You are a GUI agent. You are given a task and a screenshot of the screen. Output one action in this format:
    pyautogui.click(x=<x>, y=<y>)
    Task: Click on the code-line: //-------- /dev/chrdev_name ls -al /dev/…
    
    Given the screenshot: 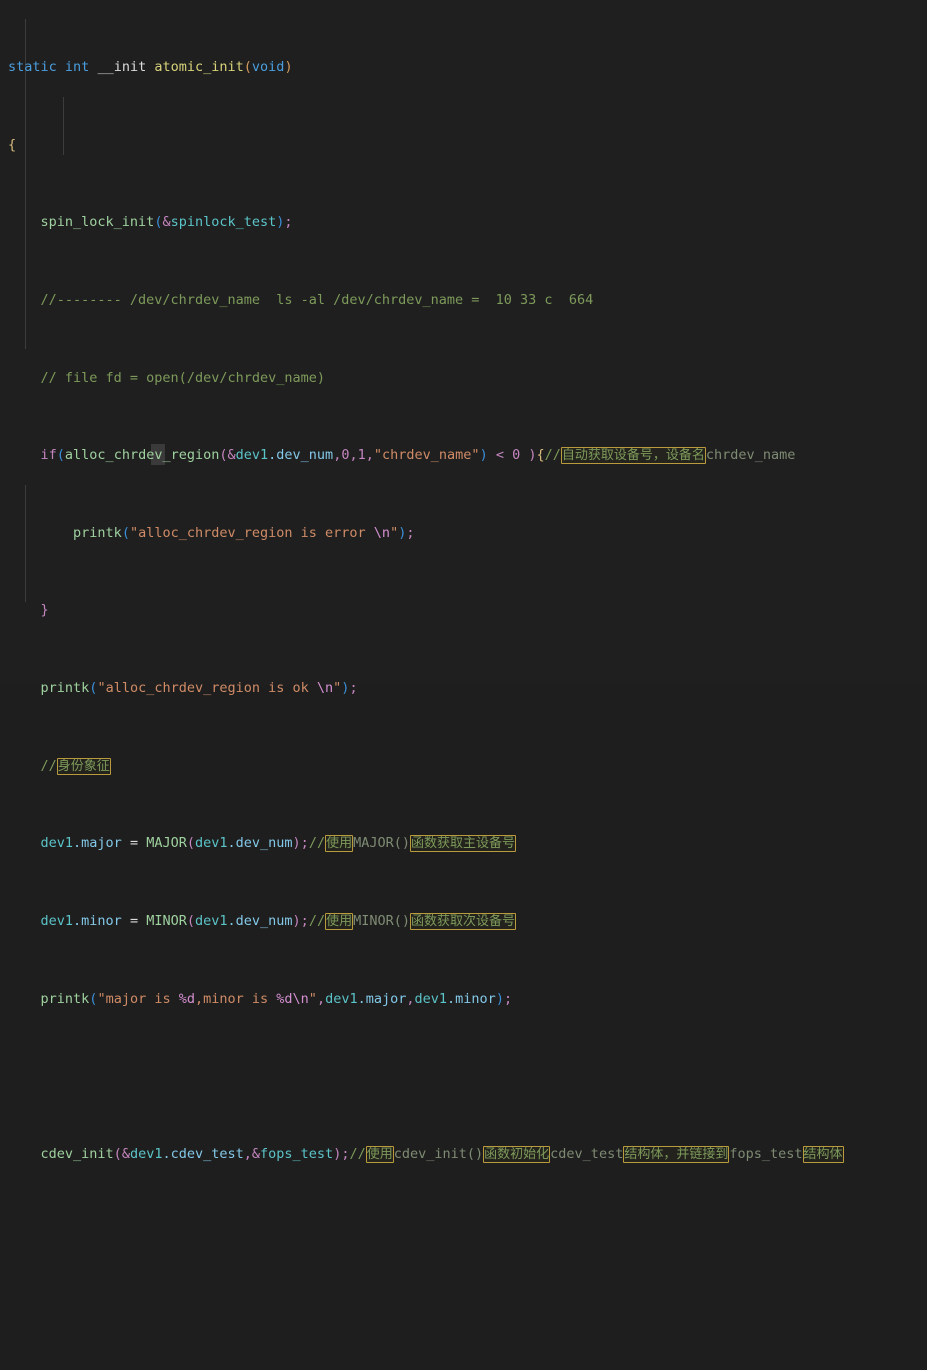 What is the action you would take?
    pyautogui.click(x=463, y=300)
    